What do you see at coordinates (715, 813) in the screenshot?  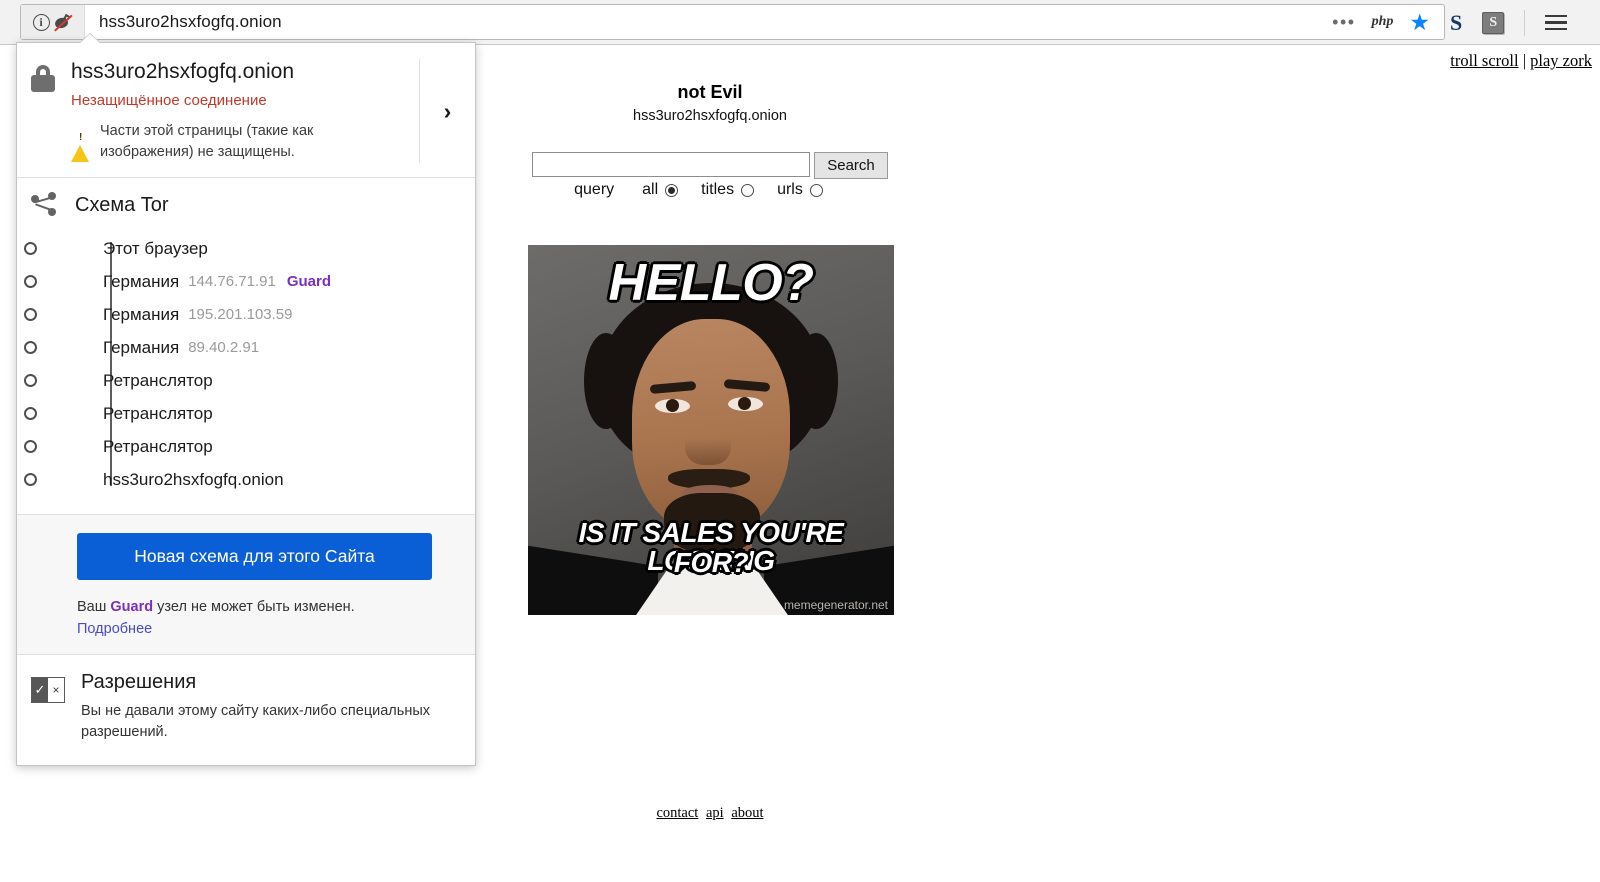 I see `api-link: api` at bounding box center [715, 813].